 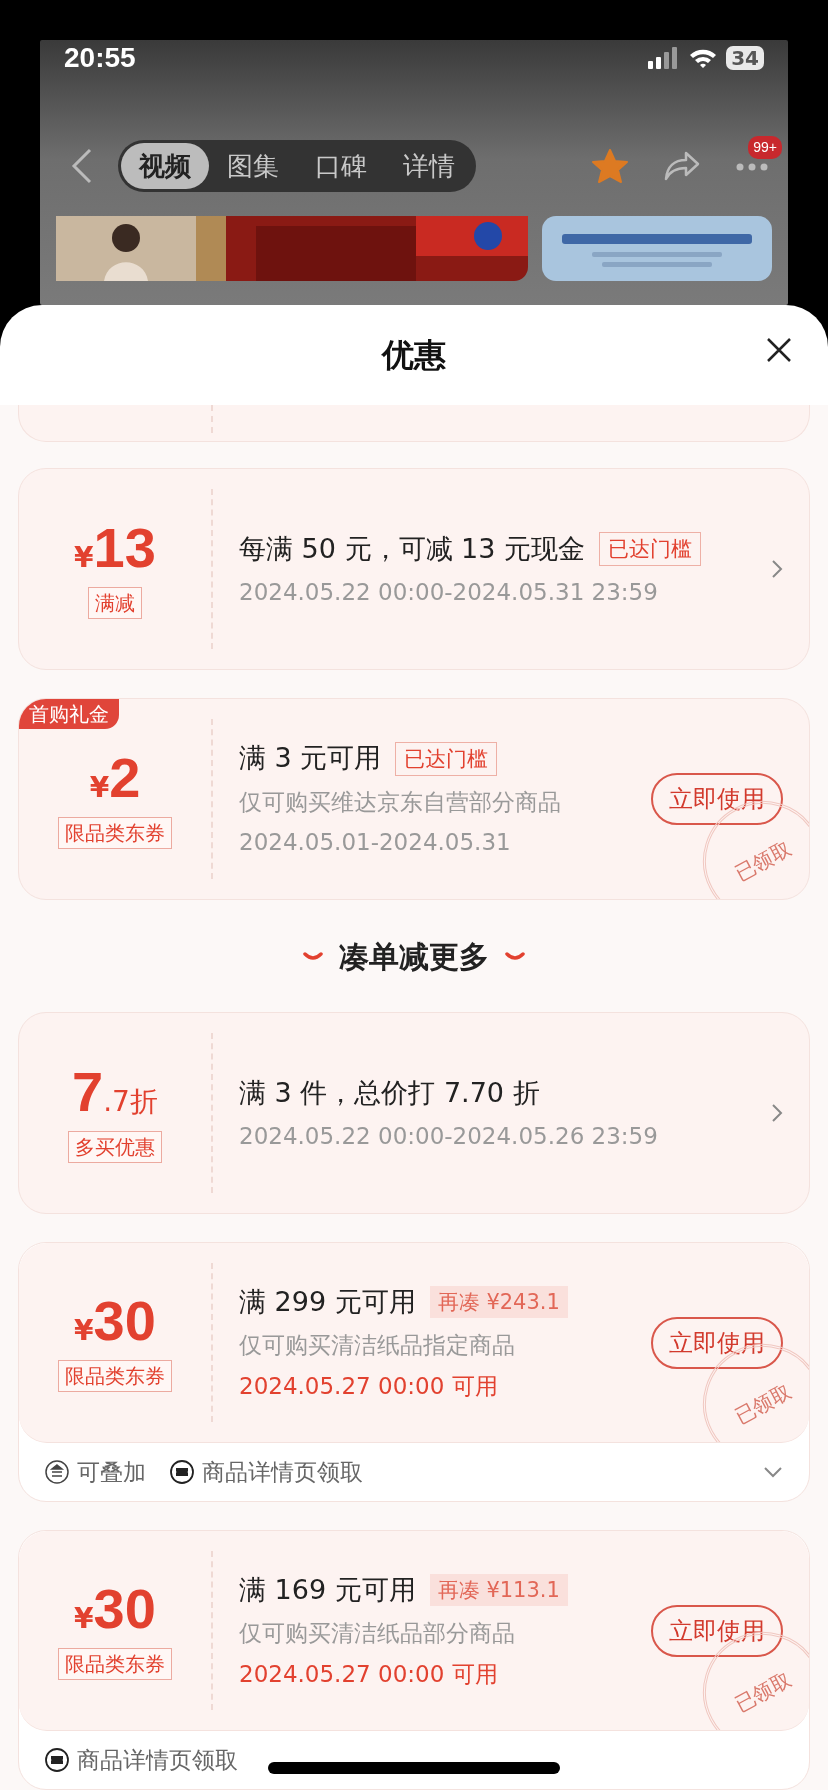 I want to click on tab: 视频, so click(x=165, y=166).